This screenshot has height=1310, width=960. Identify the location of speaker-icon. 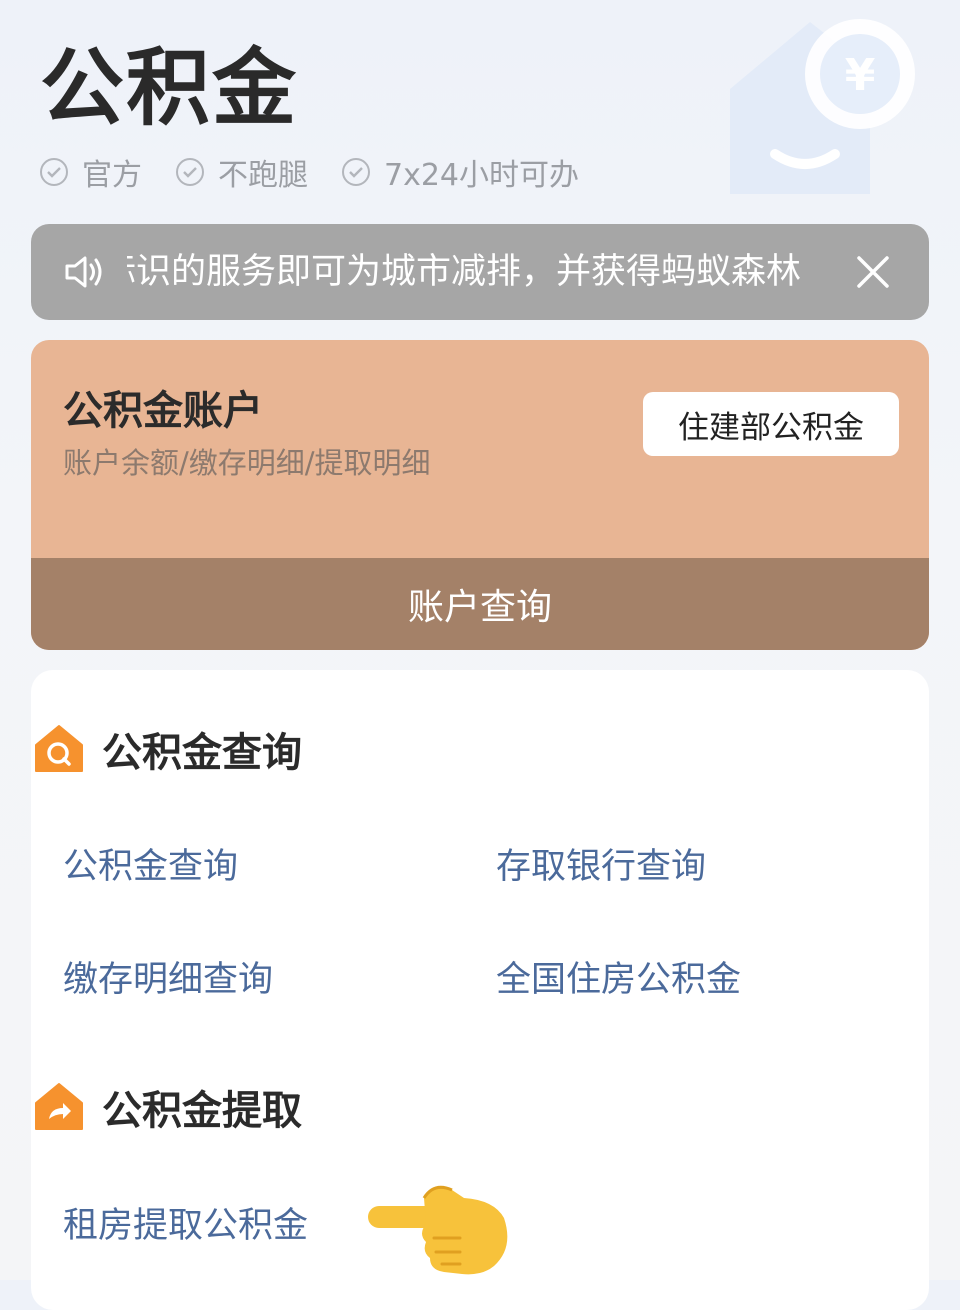
(83, 272).